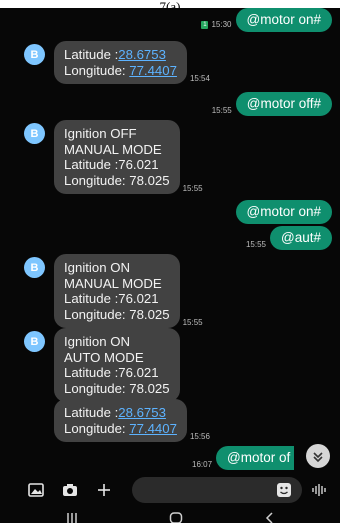  I want to click on chevron-down-icon, so click(318, 457).